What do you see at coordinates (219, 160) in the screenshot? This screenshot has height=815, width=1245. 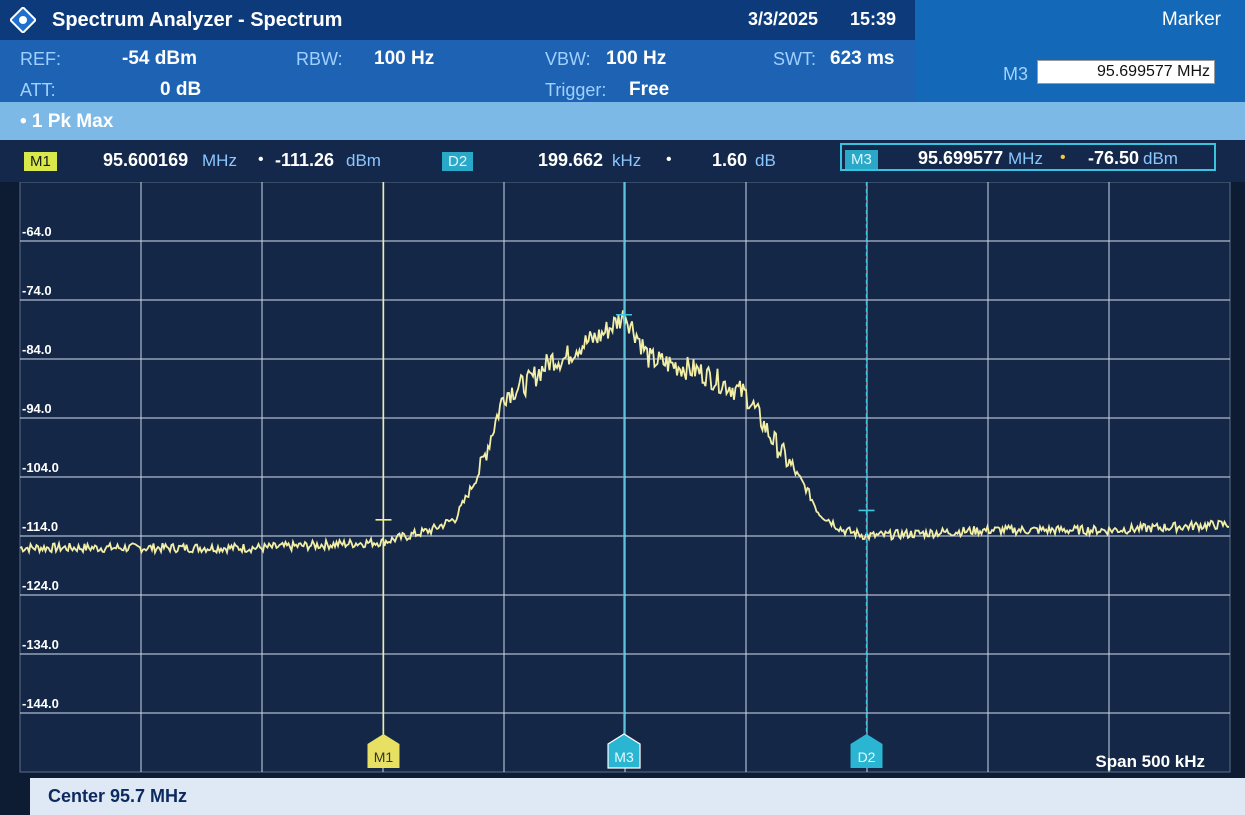 I see `marker-m1-frequency-unit: MHz` at bounding box center [219, 160].